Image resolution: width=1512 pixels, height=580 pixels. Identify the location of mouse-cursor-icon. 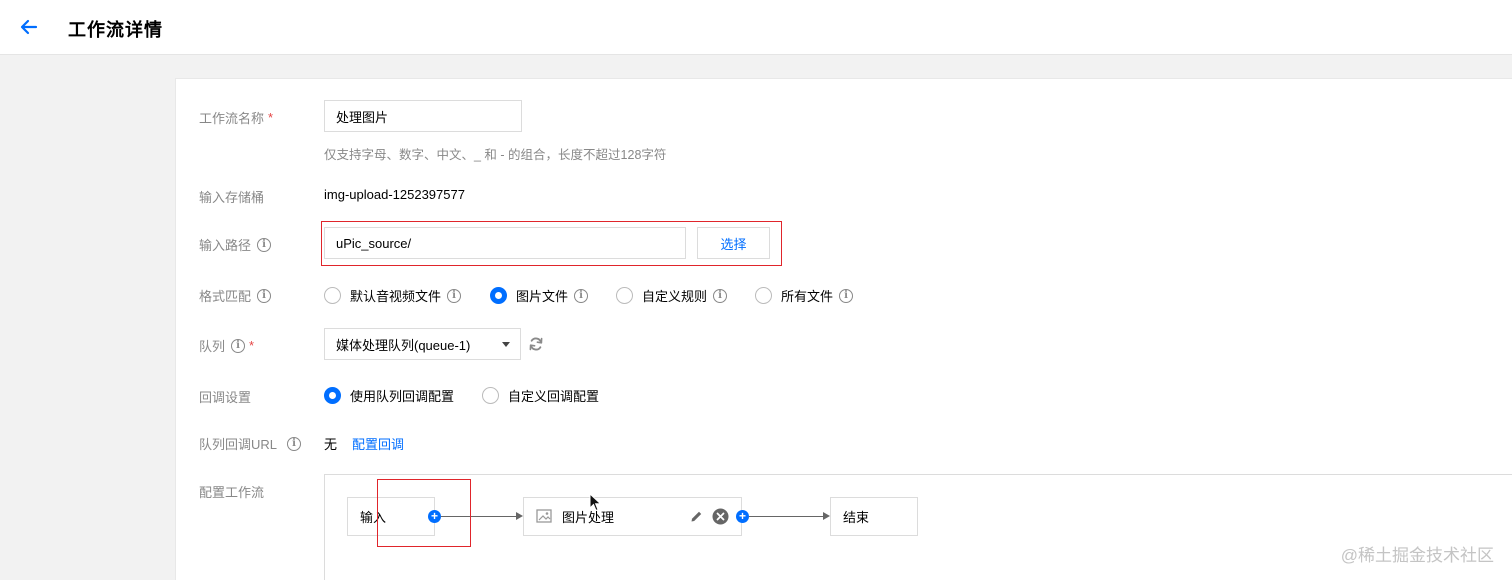
(595, 502).